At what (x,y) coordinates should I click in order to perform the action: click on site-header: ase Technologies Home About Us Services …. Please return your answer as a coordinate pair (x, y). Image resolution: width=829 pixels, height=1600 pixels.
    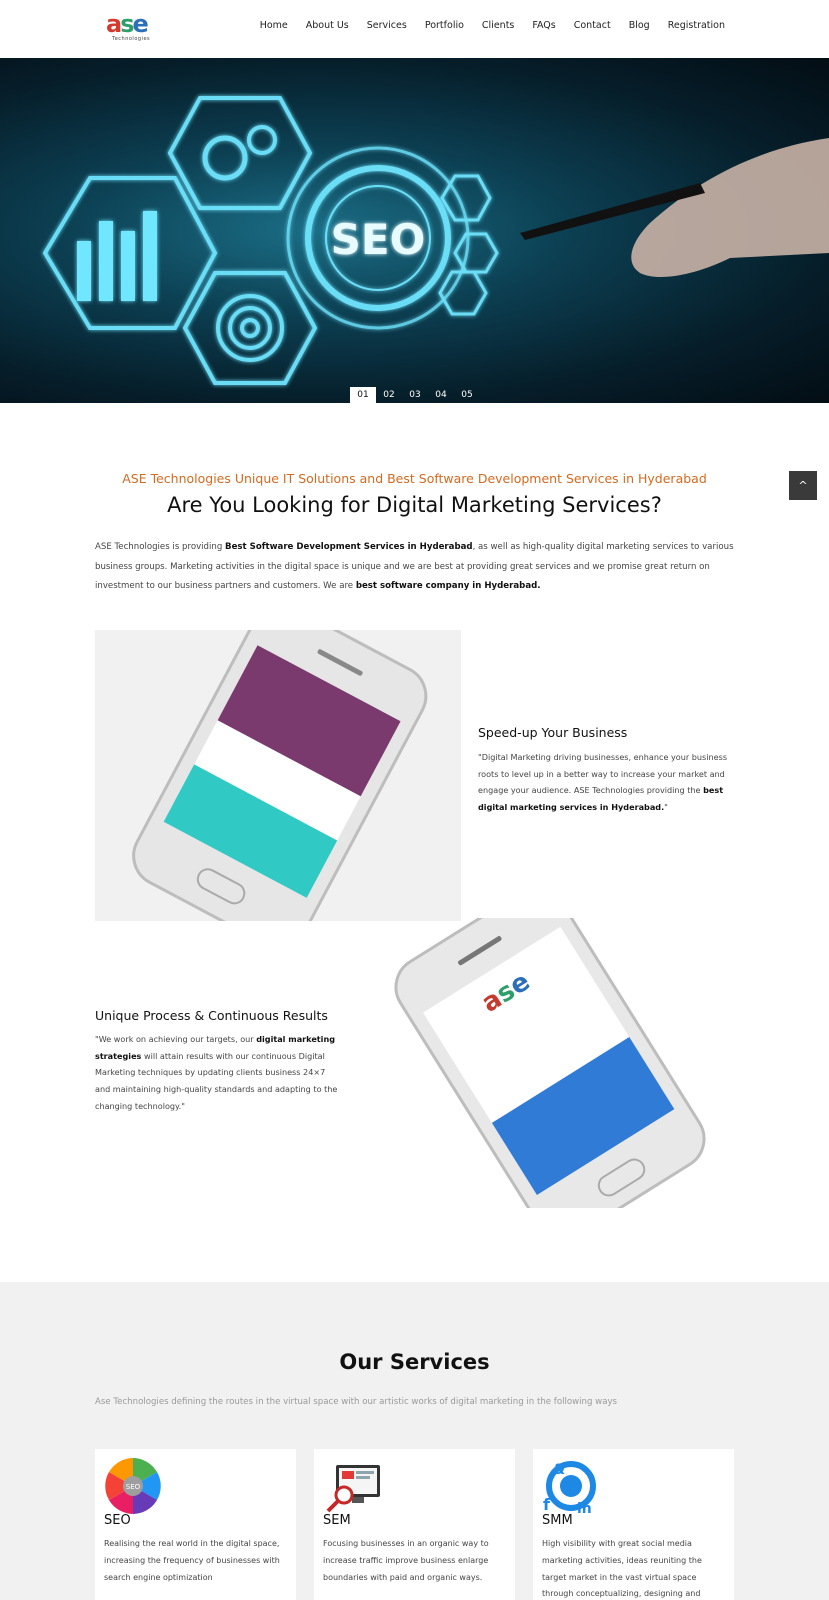
    Looking at the image, I should click on (414, 29).